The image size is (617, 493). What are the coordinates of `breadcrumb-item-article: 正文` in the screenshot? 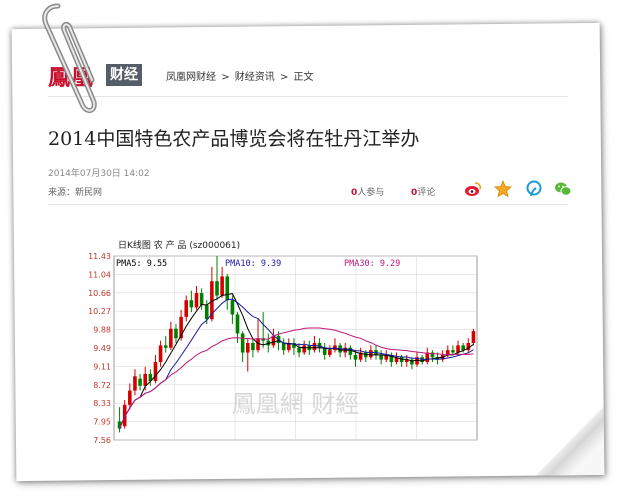 It's located at (303, 77).